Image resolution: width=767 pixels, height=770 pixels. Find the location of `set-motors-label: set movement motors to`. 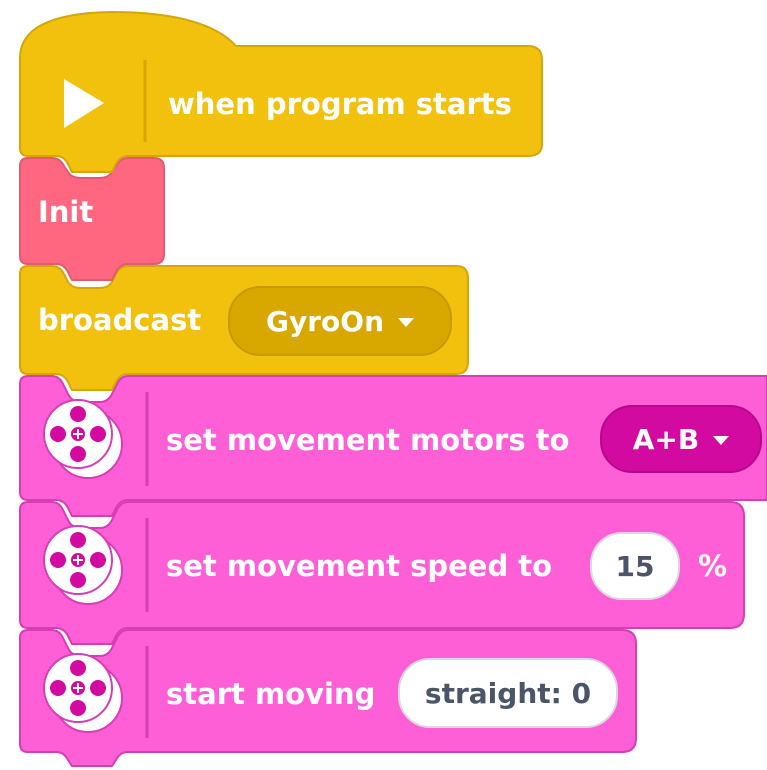

set-motors-label: set movement motors to is located at coordinates (368, 440).